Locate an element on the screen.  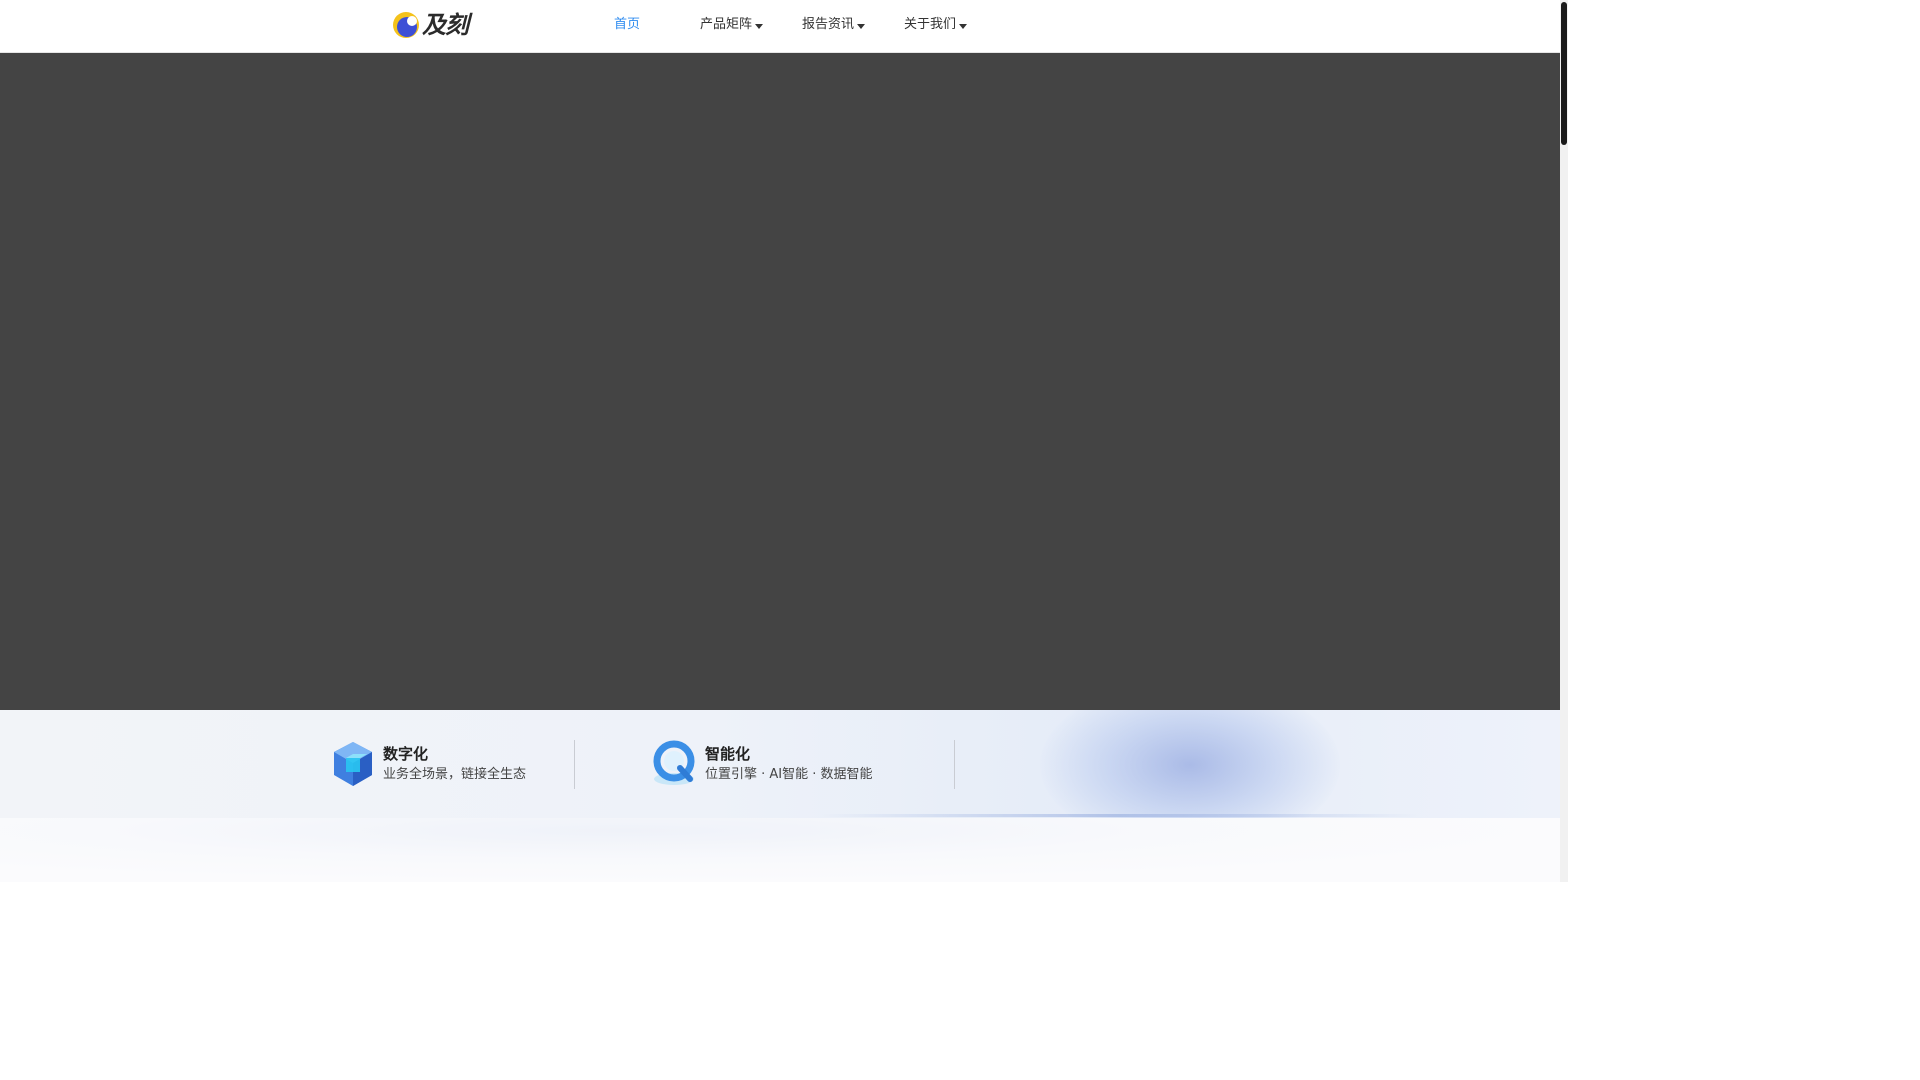
feature-desc: 业务全场景，链接全生态 is located at coordinates (455, 774).